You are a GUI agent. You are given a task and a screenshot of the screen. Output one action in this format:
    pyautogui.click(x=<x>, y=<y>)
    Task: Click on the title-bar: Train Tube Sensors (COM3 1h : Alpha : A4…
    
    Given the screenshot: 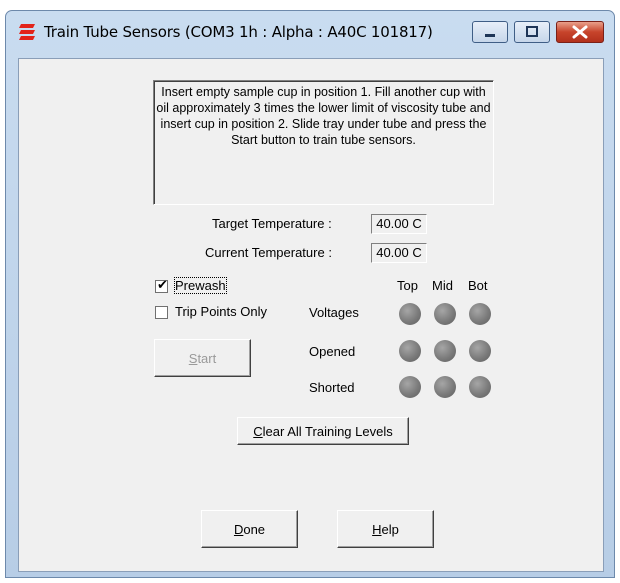 What is the action you would take?
    pyautogui.click(x=310, y=33)
    